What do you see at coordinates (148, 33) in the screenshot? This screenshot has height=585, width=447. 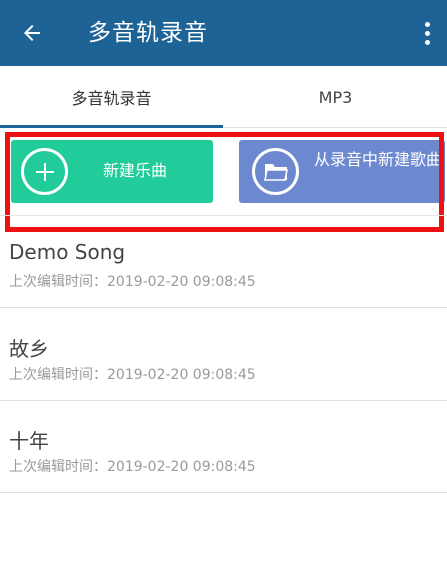 I see `page-title: 多音轨录音` at bounding box center [148, 33].